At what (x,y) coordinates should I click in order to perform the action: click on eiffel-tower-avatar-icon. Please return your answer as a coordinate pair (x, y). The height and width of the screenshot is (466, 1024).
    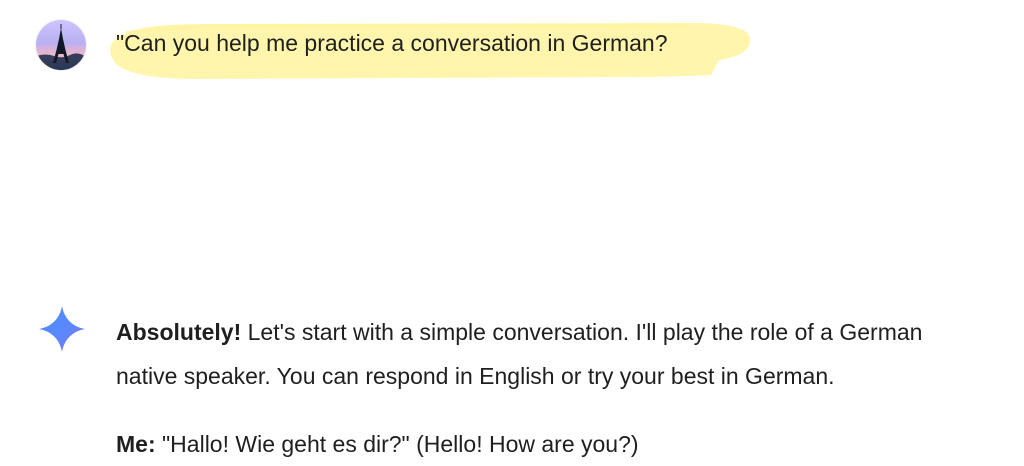
    Looking at the image, I should click on (61, 45).